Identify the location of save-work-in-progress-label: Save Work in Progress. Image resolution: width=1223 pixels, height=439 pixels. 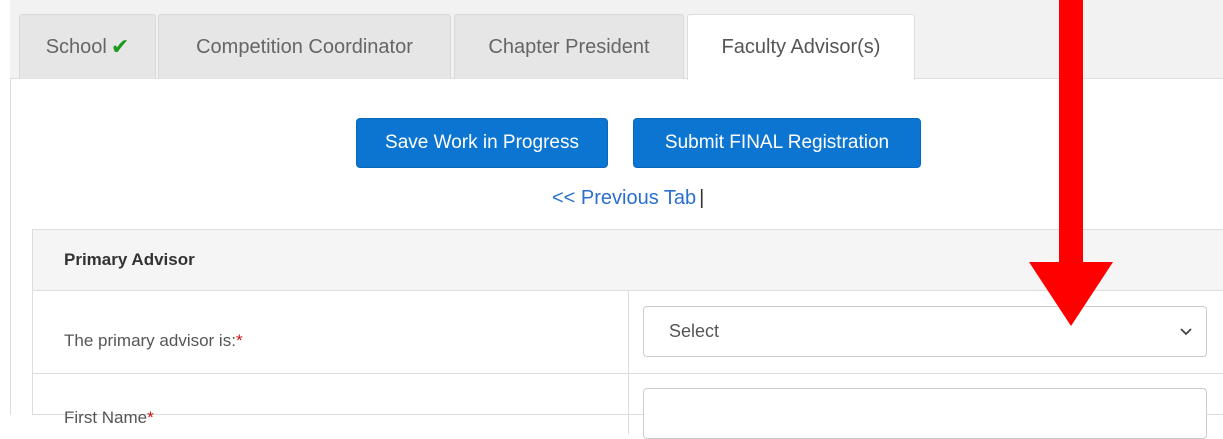
(482, 142).